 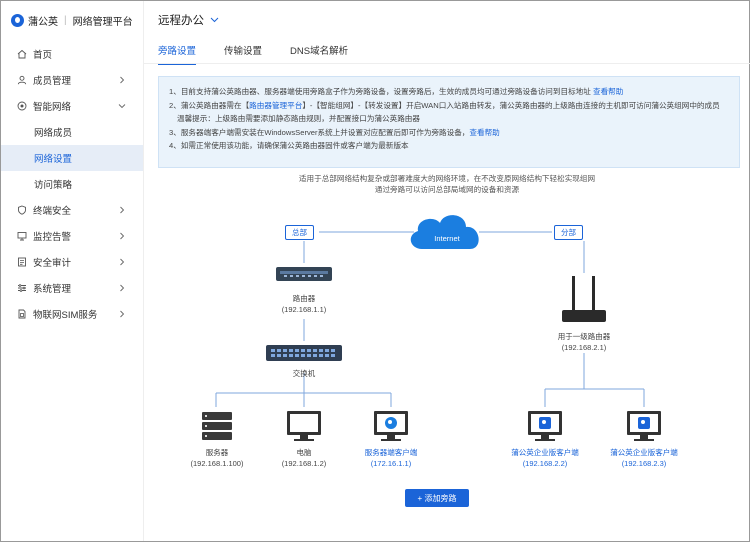 I want to click on tab-bar: 旁路设置 传输设置 DNS域名解析, so click(x=253, y=54).